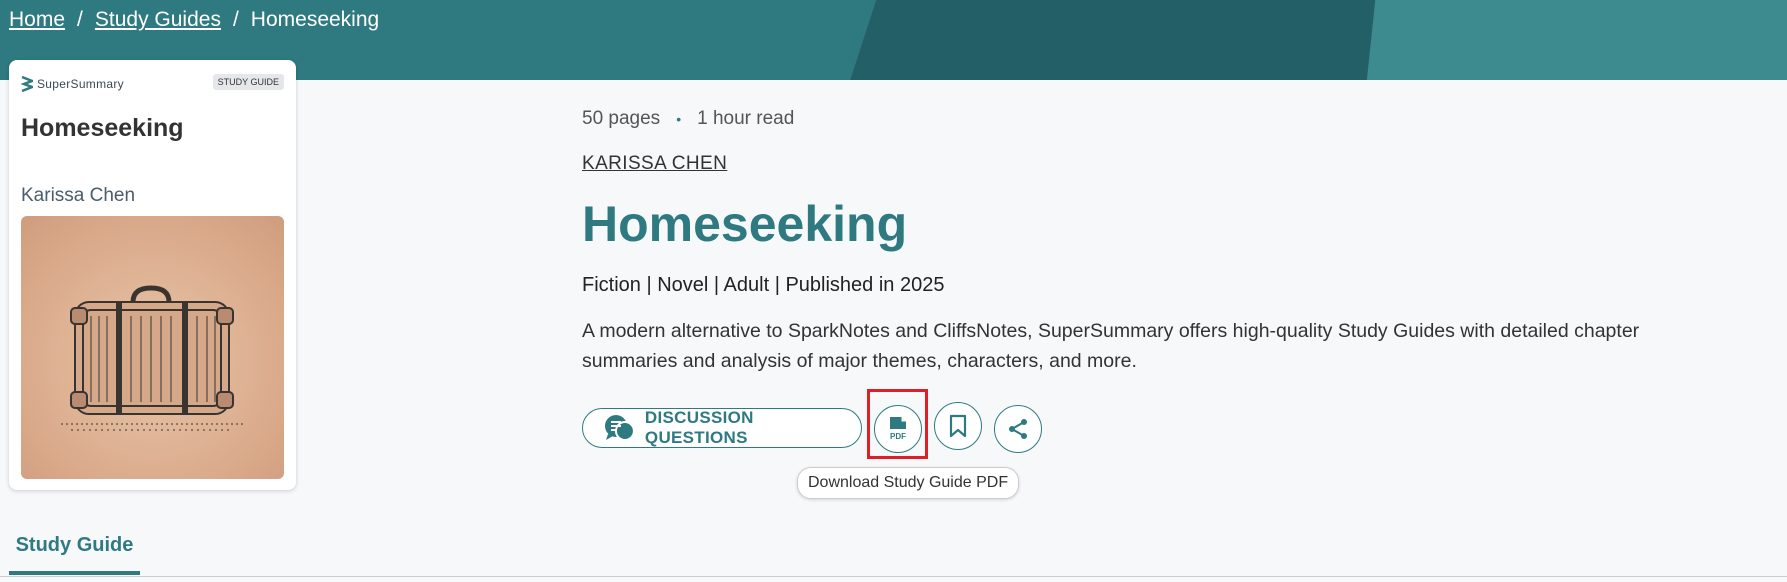 Image resolution: width=1787 pixels, height=582 pixels. Describe the element at coordinates (688, 119) in the screenshot. I see `book-meta: 50 pages • 1 hour read` at that location.